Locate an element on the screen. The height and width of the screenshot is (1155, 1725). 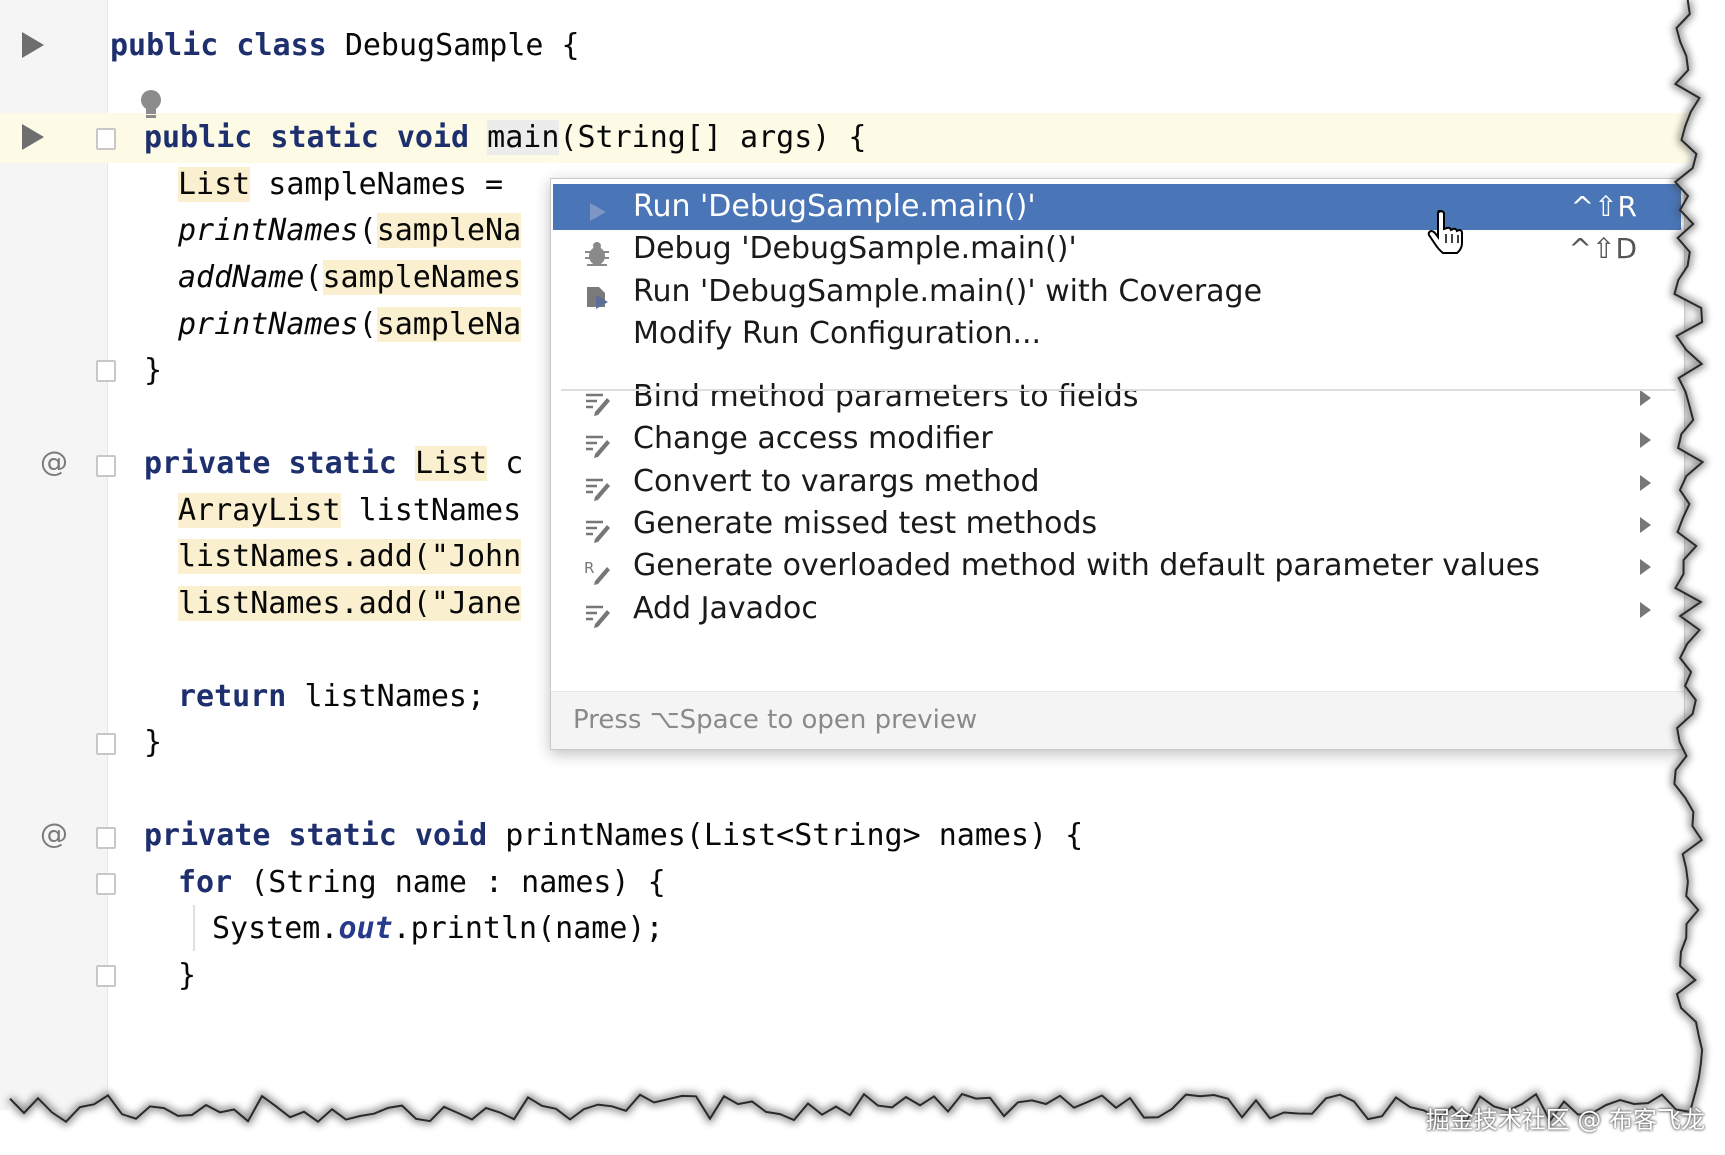
menu-item-label: Generate missed test methods is located at coordinates (865, 523).